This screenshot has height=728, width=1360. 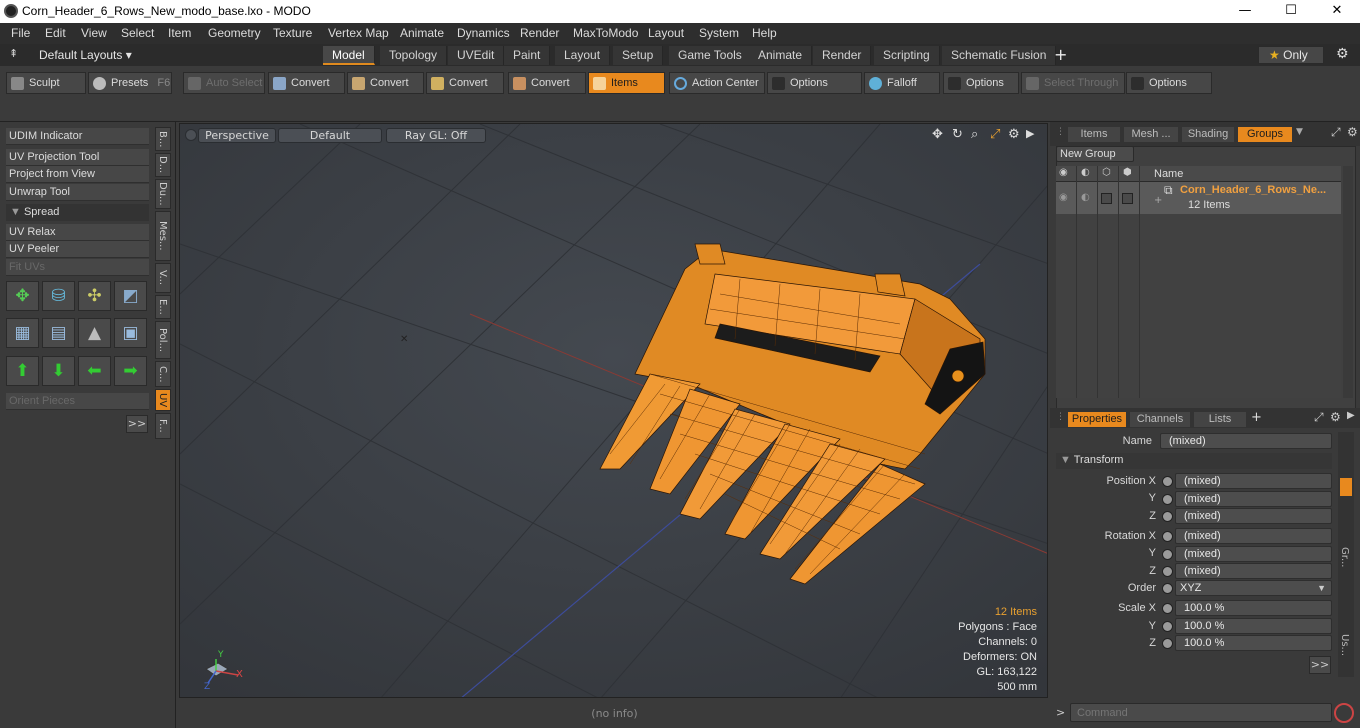 What do you see at coordinates (1167, 643) in the screenshot?
I see `scale-z-dot` at bounding box center [1167, 643].